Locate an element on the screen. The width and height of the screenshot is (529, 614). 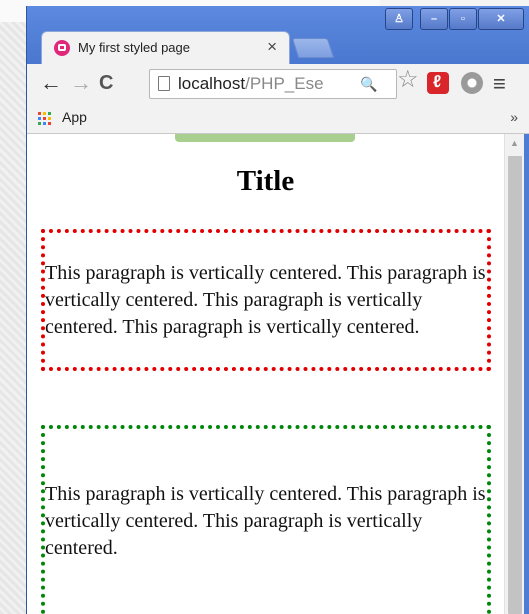
url-host: localhost is located at coordinates (212, 83).